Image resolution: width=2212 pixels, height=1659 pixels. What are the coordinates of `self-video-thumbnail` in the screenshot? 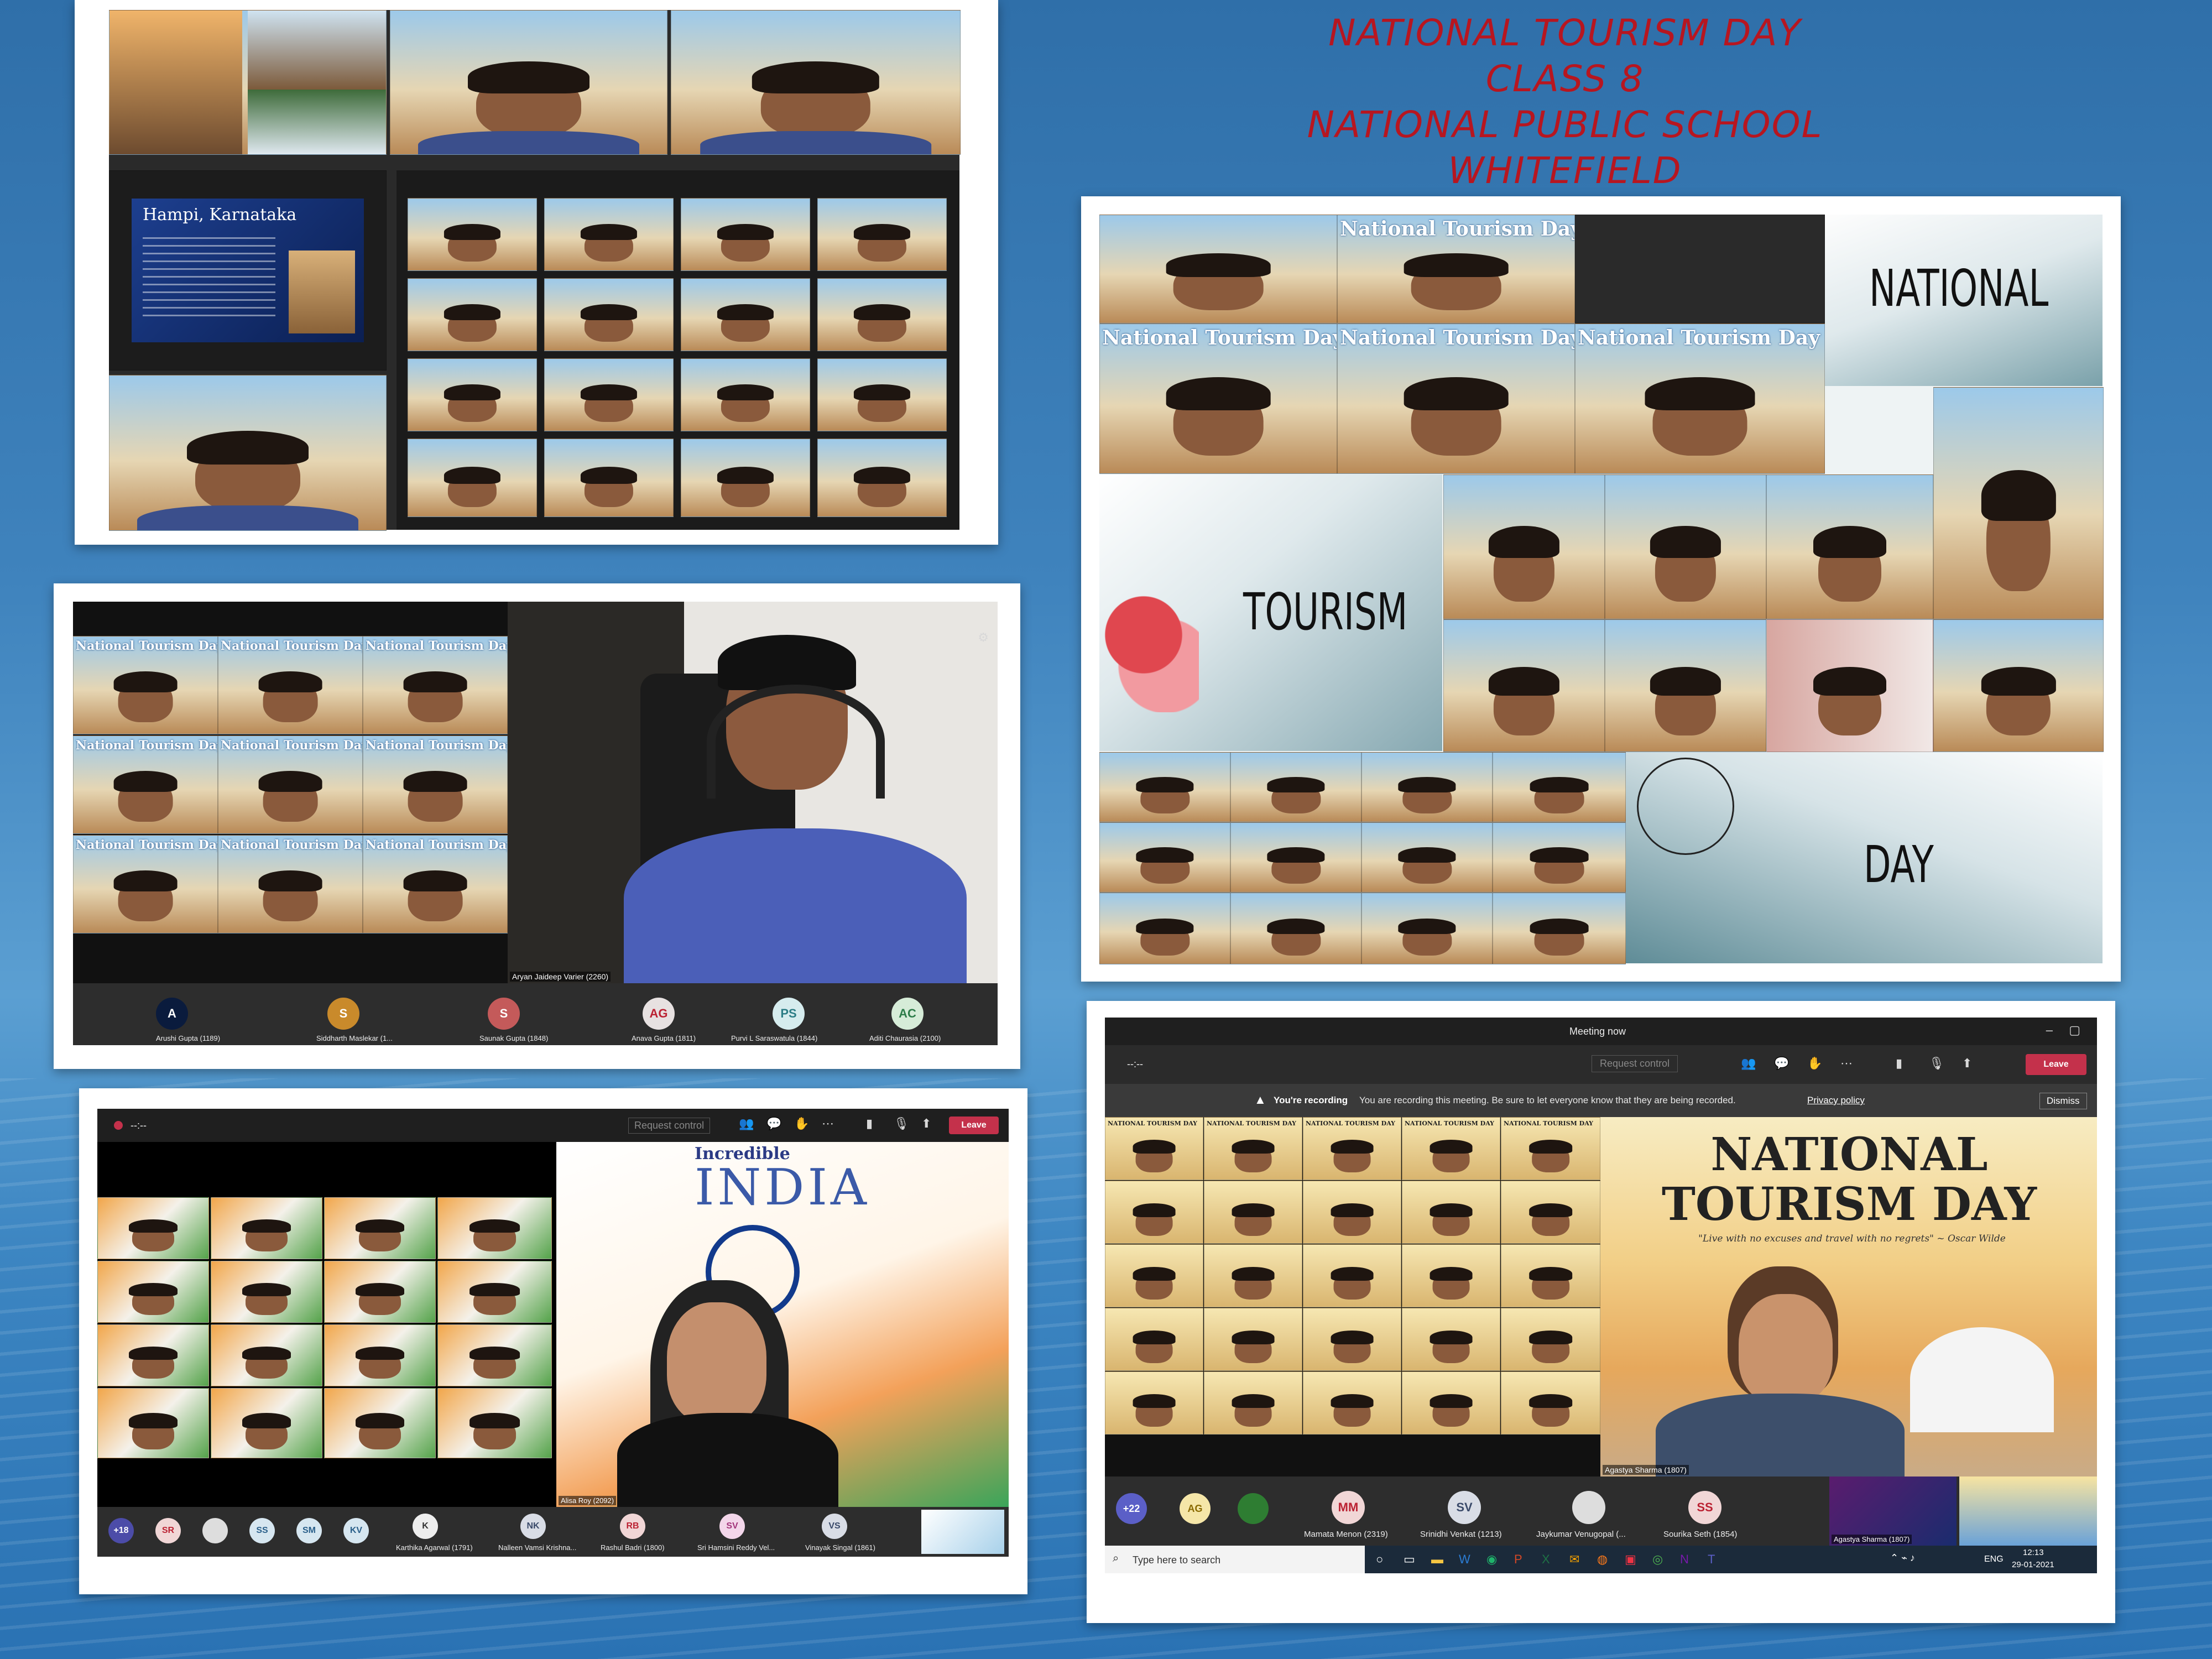 It's located at (2028, 1511).